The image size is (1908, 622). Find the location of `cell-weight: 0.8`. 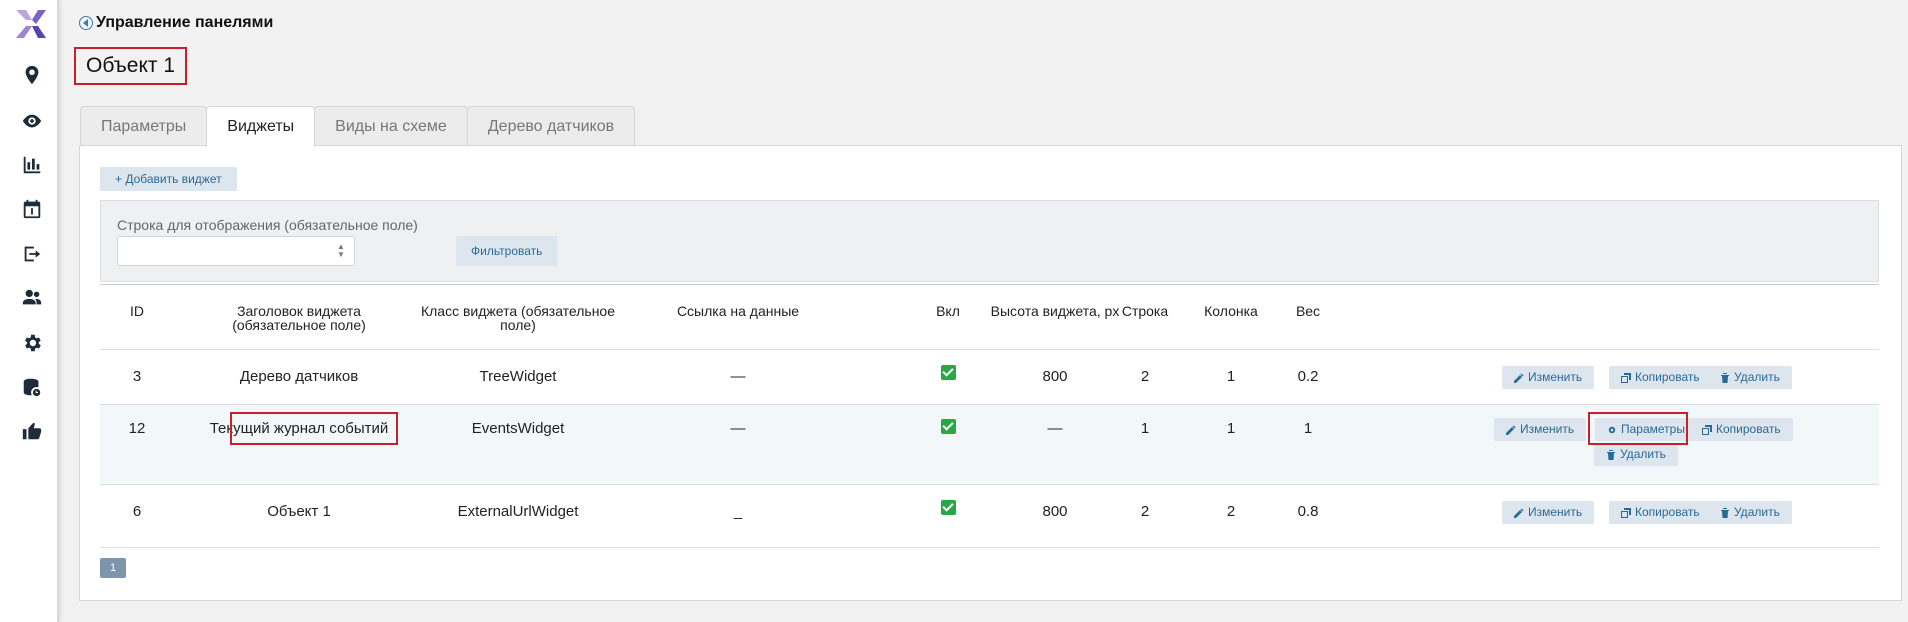

cell-weight: 0.8 is located at coordinates (1308, 511).